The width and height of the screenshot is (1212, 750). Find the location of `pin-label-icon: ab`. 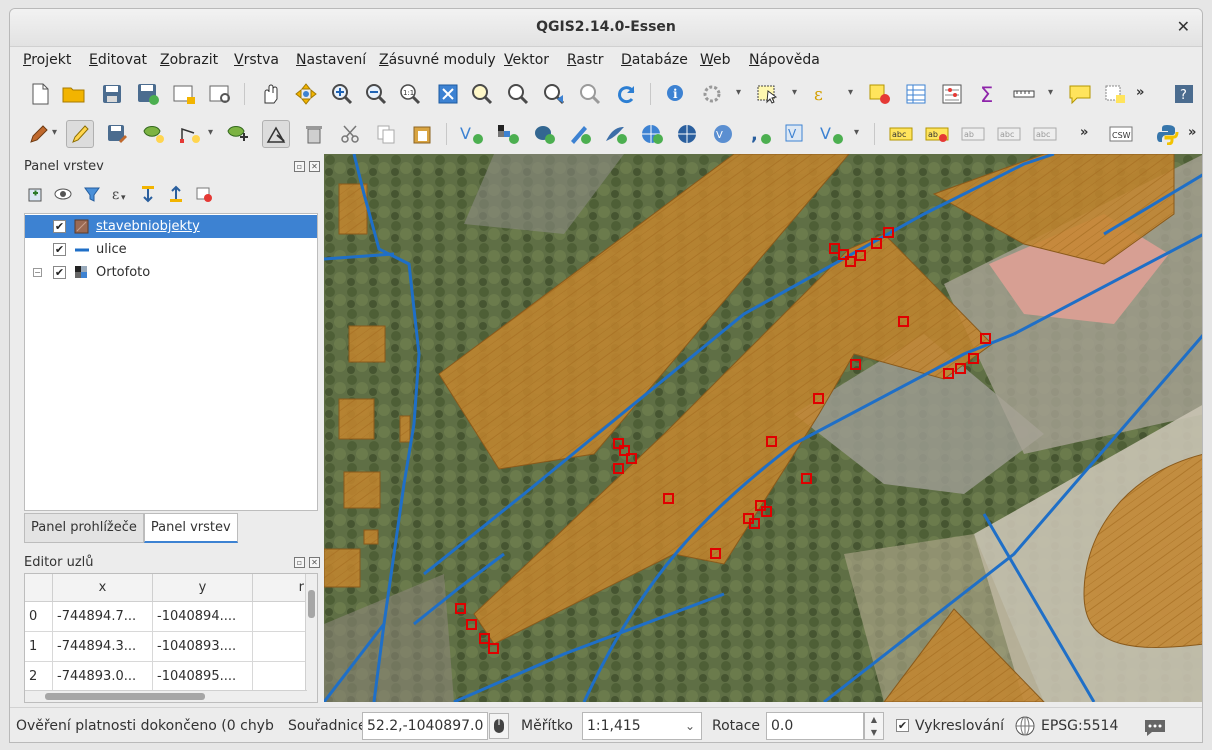

pin-label-icon: ab is located at coordinates (974, 134).